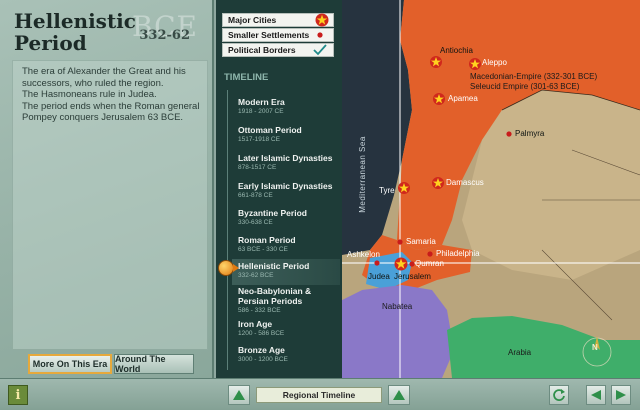 This screenshot has width=640, height=410. I want to click on timeline-item-later-islamic: Later Islamic Dynasties 878-1517 CE, so click(288, 165).